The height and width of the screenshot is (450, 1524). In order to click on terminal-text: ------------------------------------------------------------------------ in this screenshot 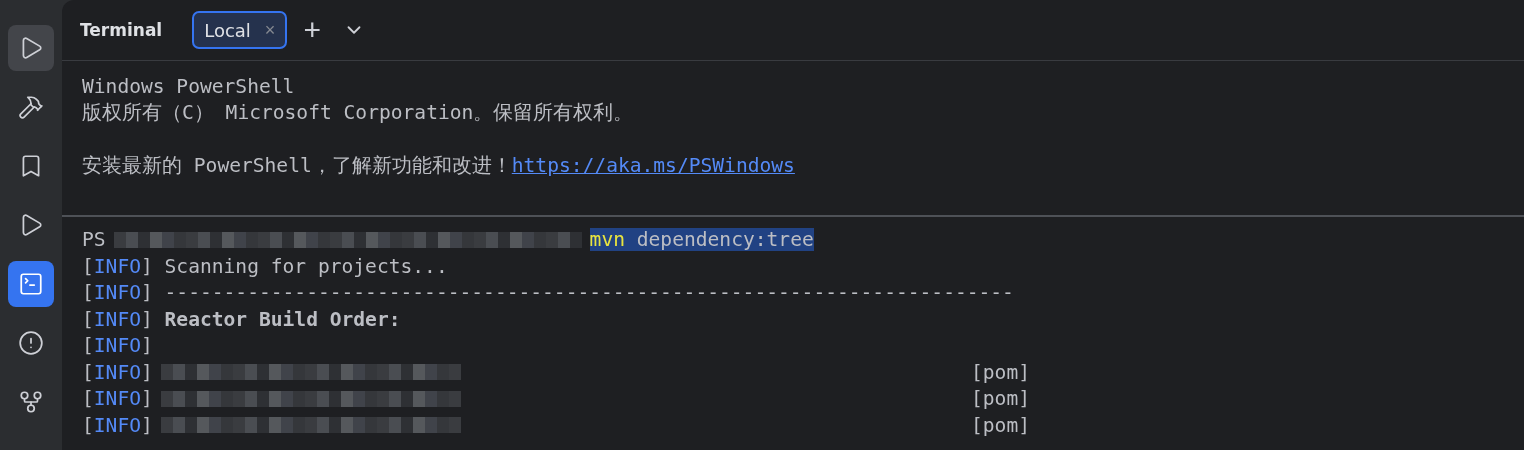, I will do `click(588, 293)`.